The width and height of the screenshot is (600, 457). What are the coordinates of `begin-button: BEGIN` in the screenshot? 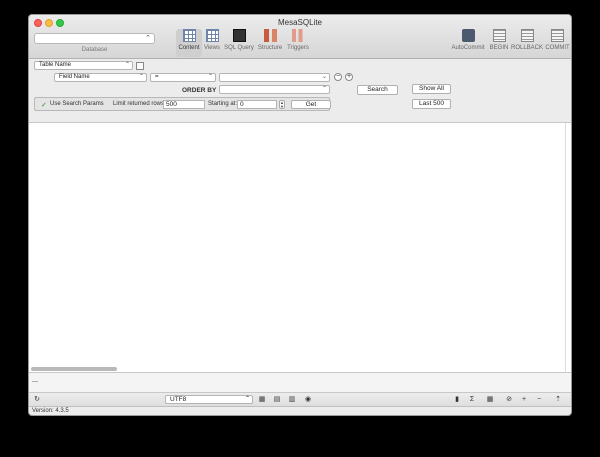 It's located at (499, 43).